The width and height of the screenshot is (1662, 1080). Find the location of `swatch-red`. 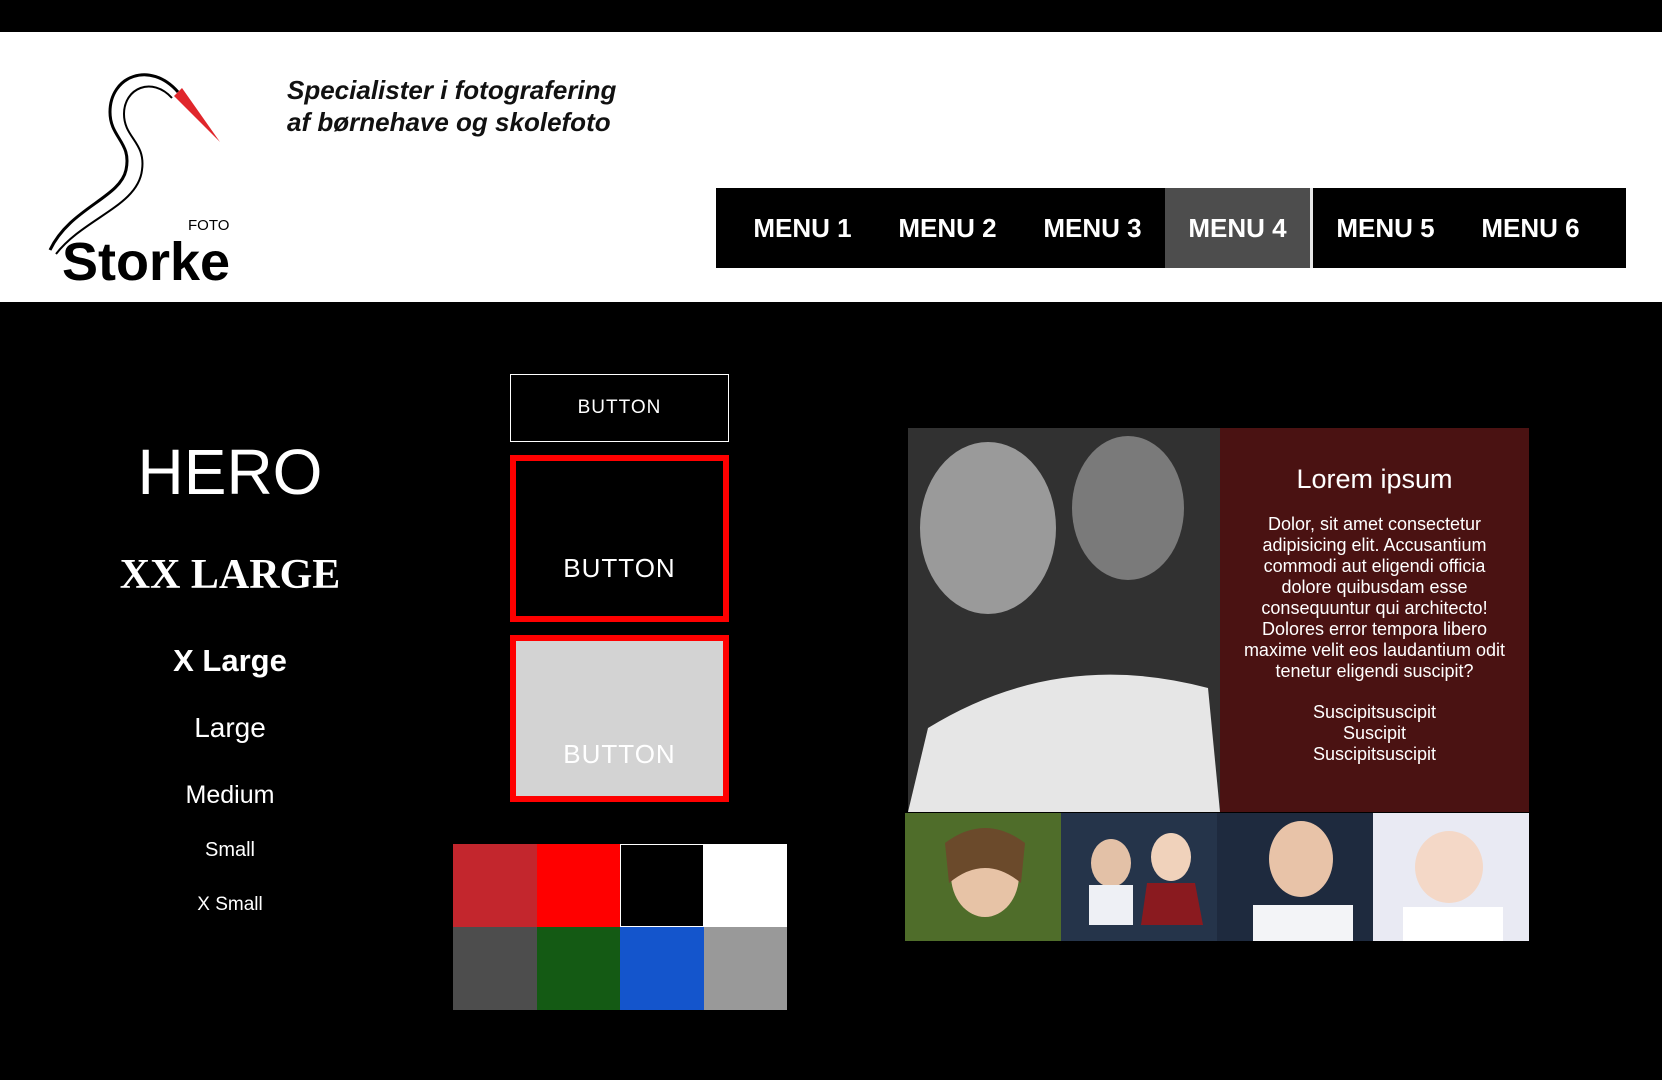

swatch-red is located at coordinates (578, 885).